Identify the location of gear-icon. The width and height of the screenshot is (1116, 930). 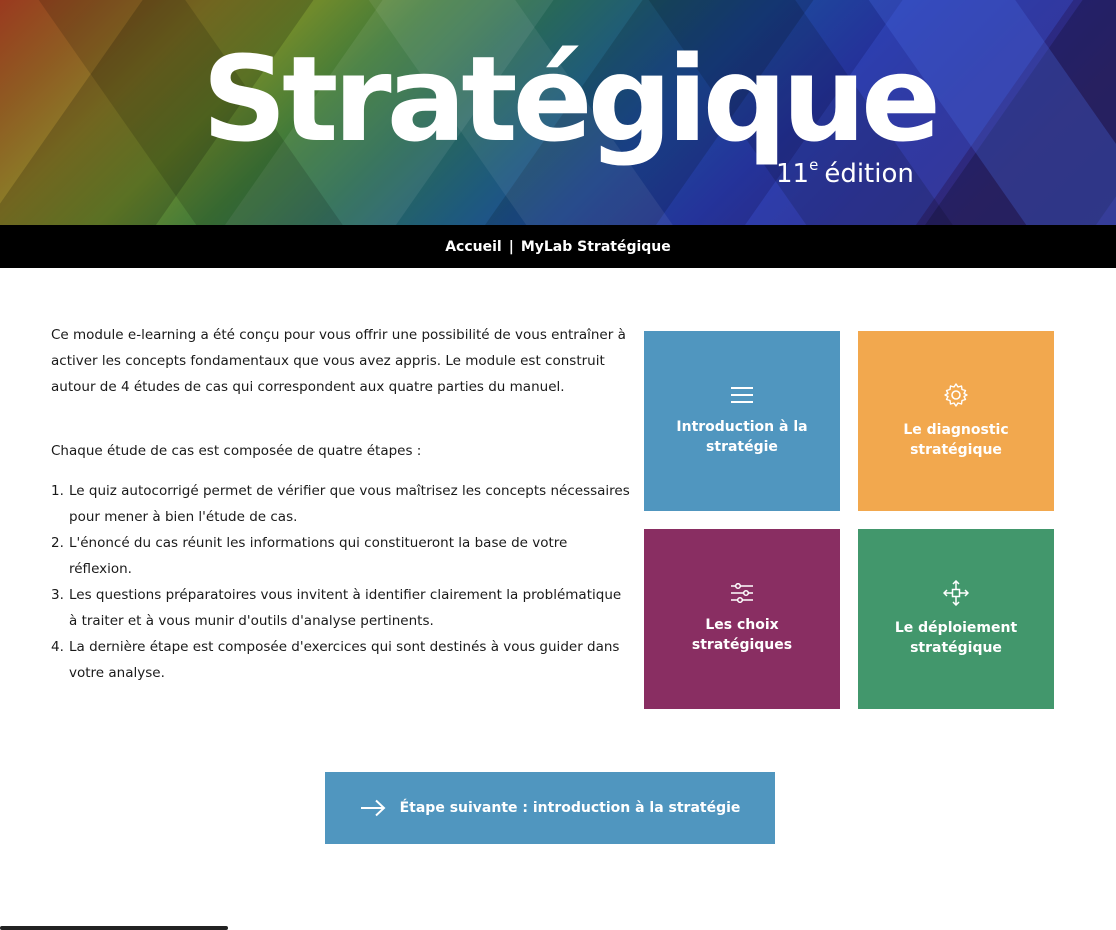
(956, 395).